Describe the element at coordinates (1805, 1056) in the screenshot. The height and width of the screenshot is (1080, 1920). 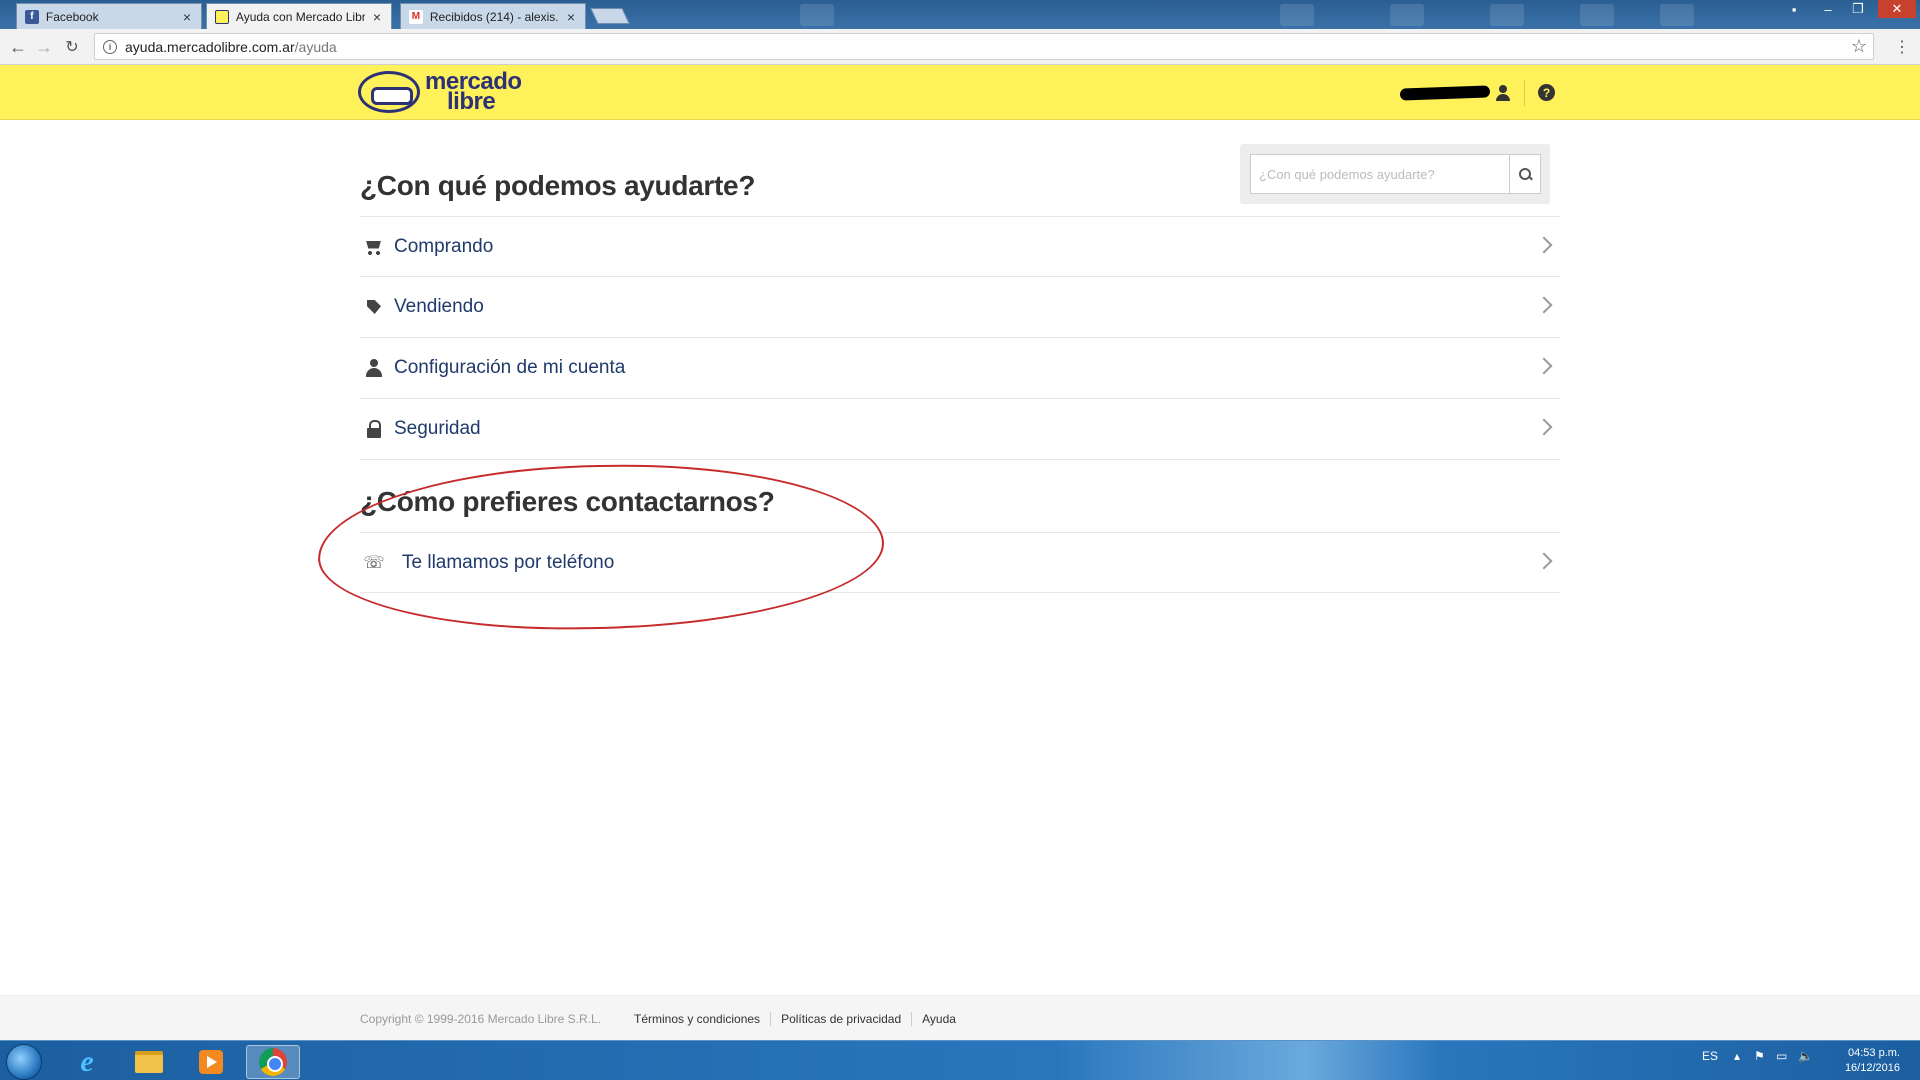
I see `volume-icon: 🔈` at that location.